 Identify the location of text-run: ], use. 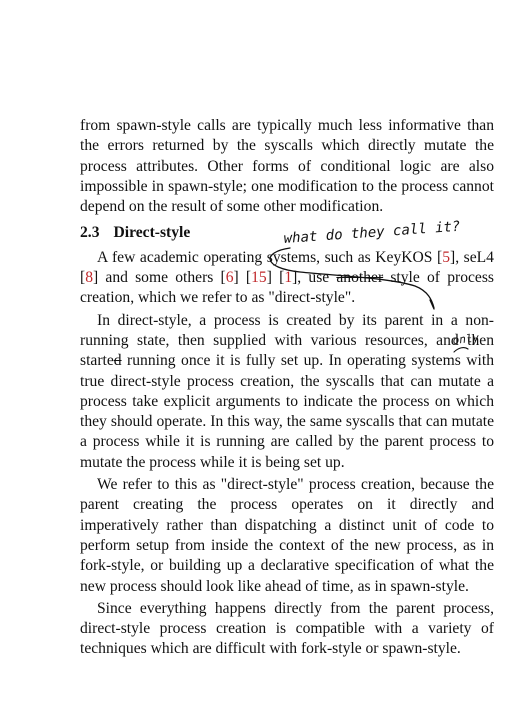
(314, 278).